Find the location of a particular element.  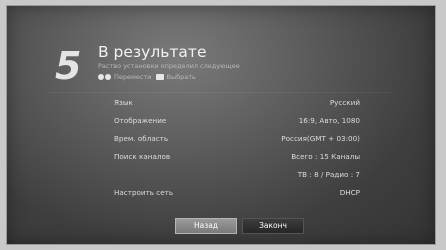

setting-row-language: Язык Русский is located at coordinates (237, 104).